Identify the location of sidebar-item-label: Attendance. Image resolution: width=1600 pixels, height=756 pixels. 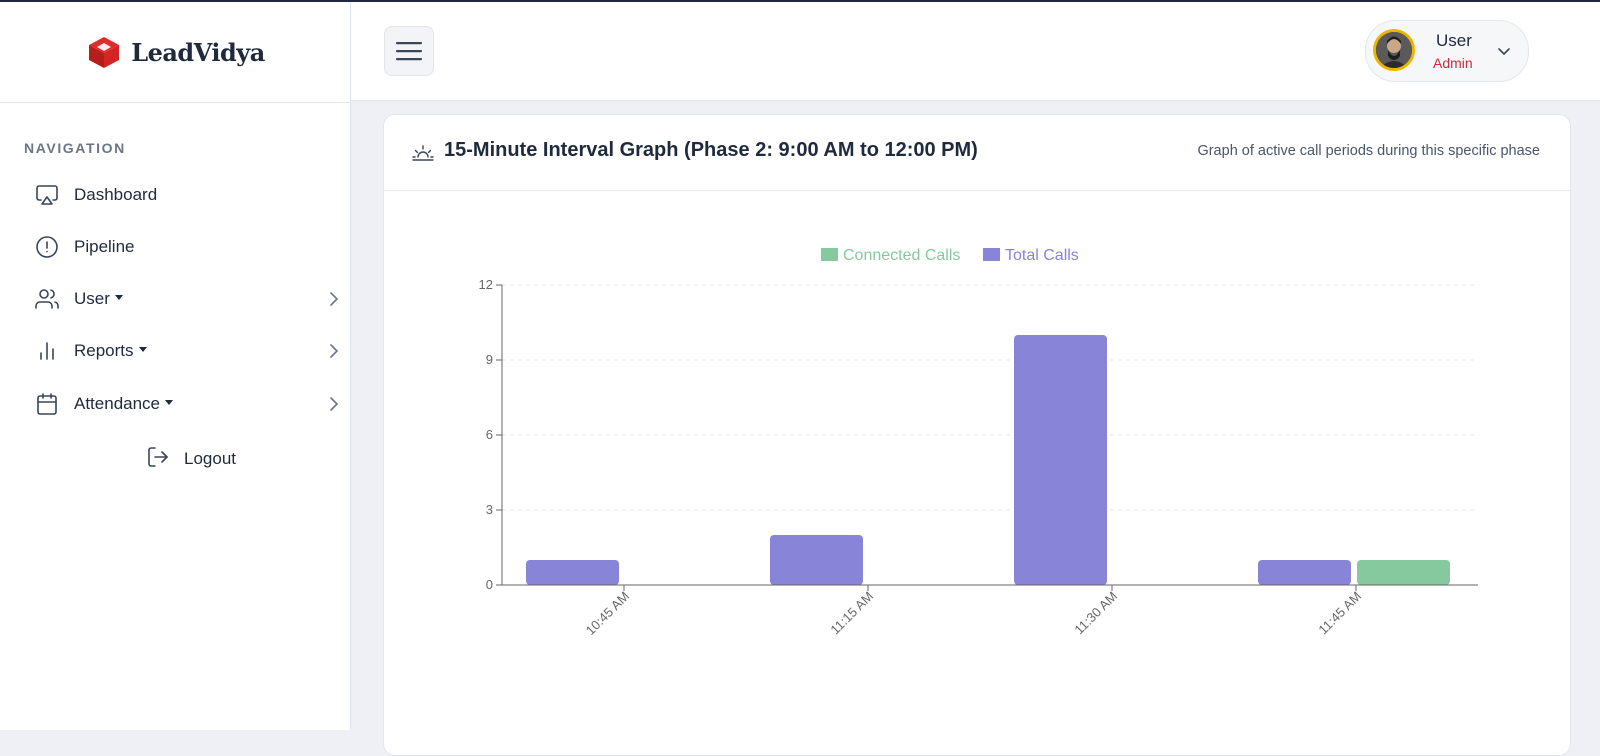
(124, 404).